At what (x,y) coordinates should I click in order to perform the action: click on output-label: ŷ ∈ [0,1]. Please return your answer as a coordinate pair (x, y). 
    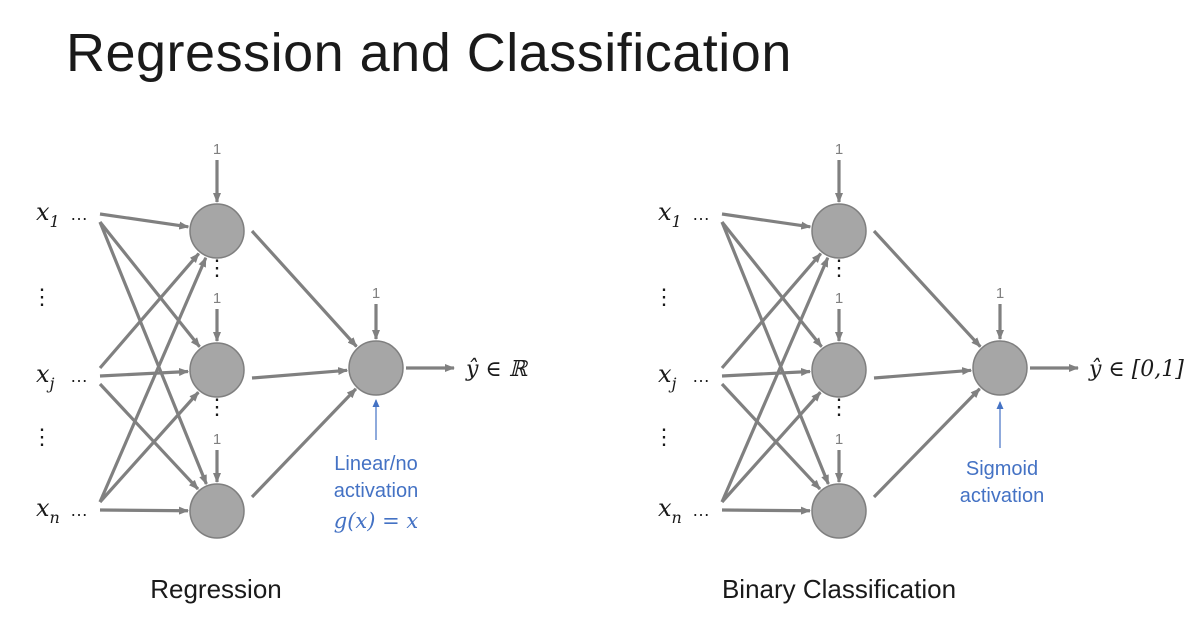
    Looking at the image, I should click on (1136, 369).